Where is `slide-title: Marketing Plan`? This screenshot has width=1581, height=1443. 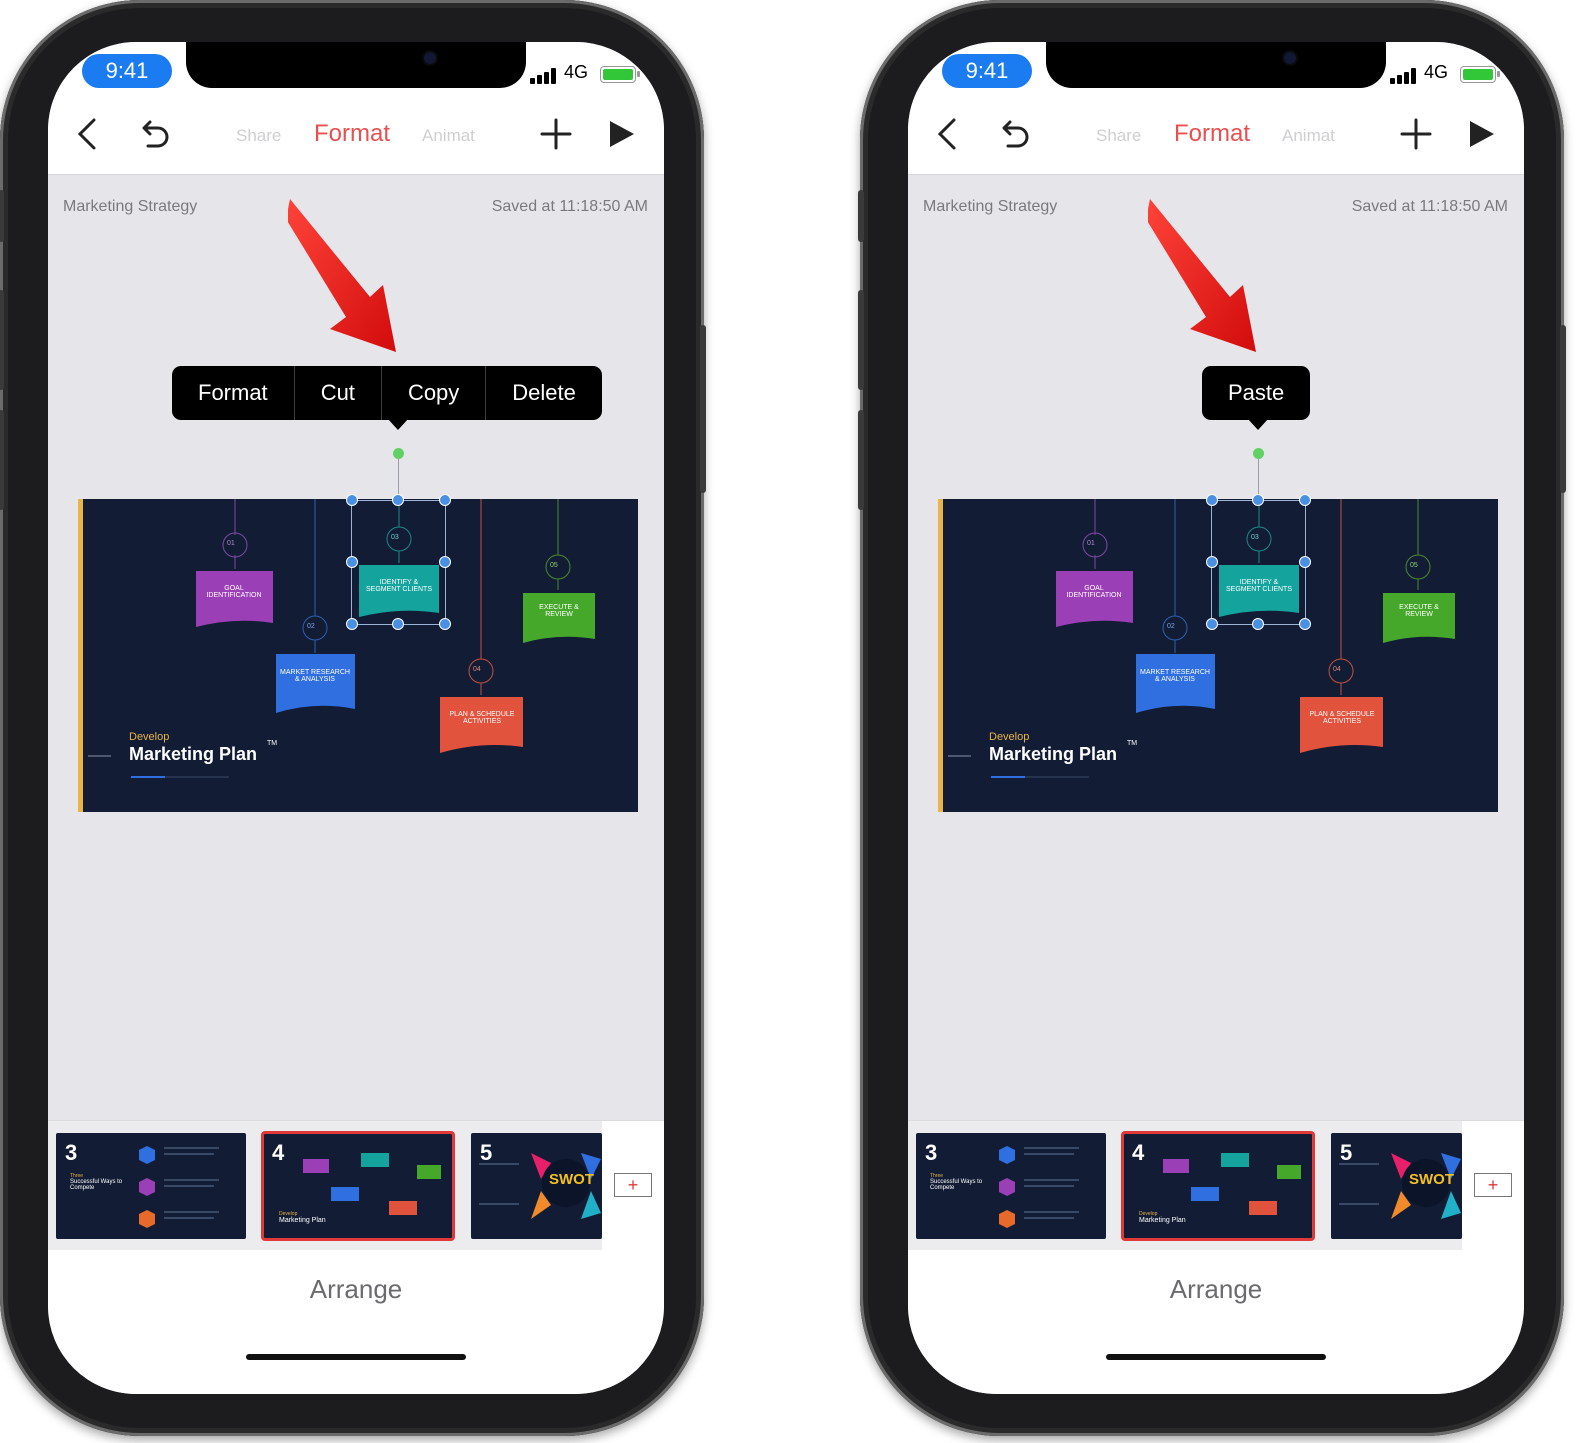 slide-title: Marketing Plan is located at coordinates (193, 754).